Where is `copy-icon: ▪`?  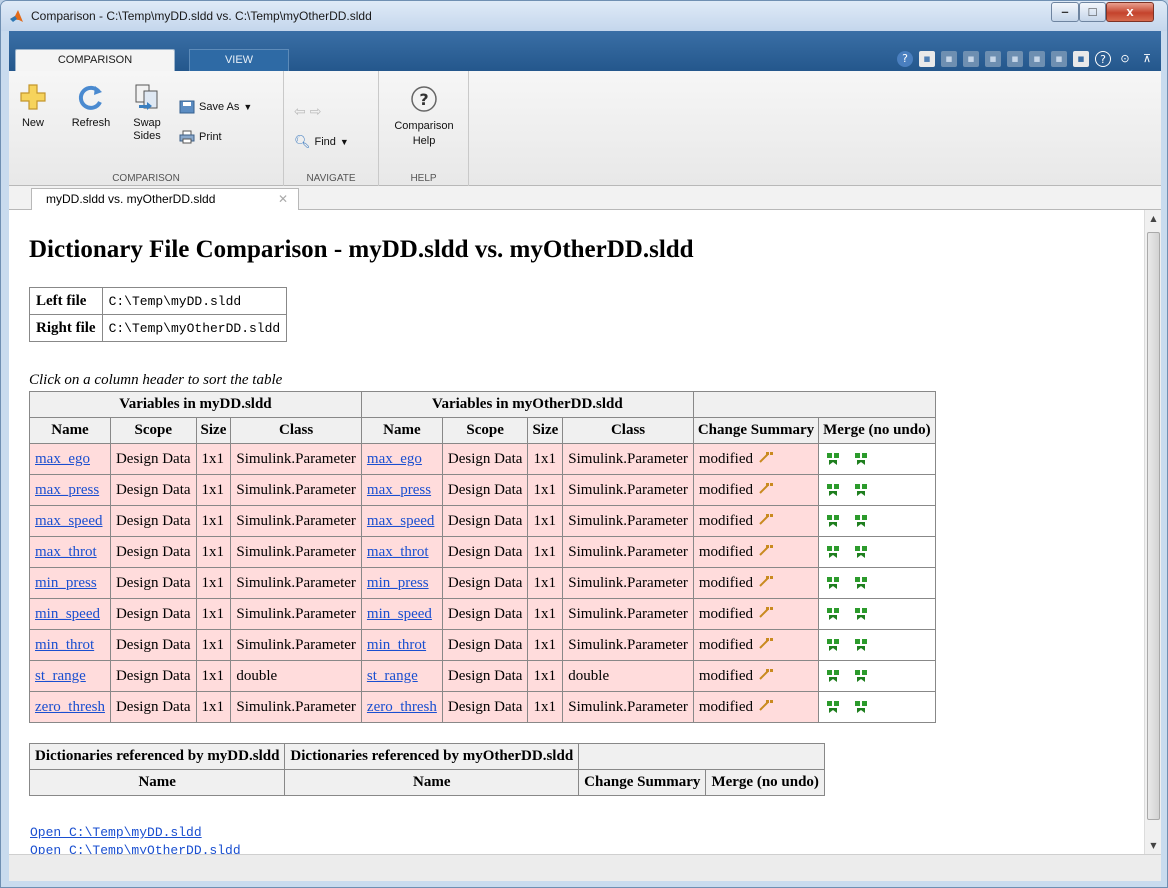
copy-icon: ▪ is located at coordinates (993, 59).